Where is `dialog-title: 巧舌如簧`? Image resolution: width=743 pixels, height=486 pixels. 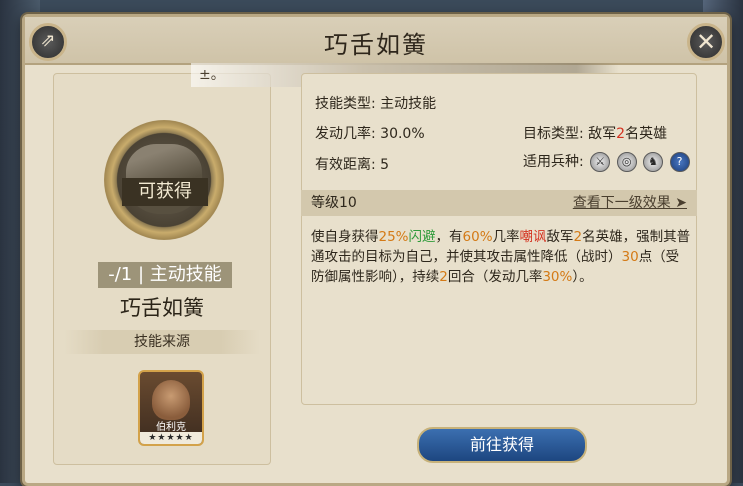 dialog-title: 巧舌如簧 is located at coordinates (376, 45).